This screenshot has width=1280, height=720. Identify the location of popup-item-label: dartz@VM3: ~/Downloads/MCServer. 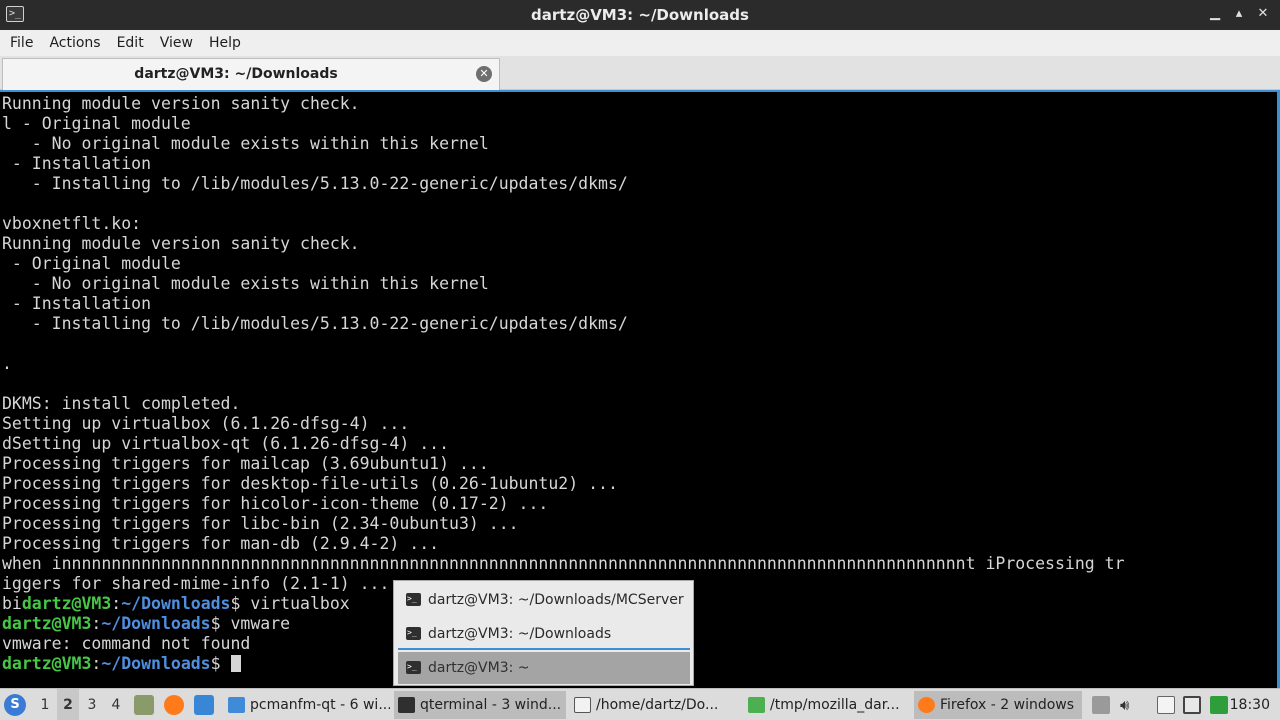
(556, 600).